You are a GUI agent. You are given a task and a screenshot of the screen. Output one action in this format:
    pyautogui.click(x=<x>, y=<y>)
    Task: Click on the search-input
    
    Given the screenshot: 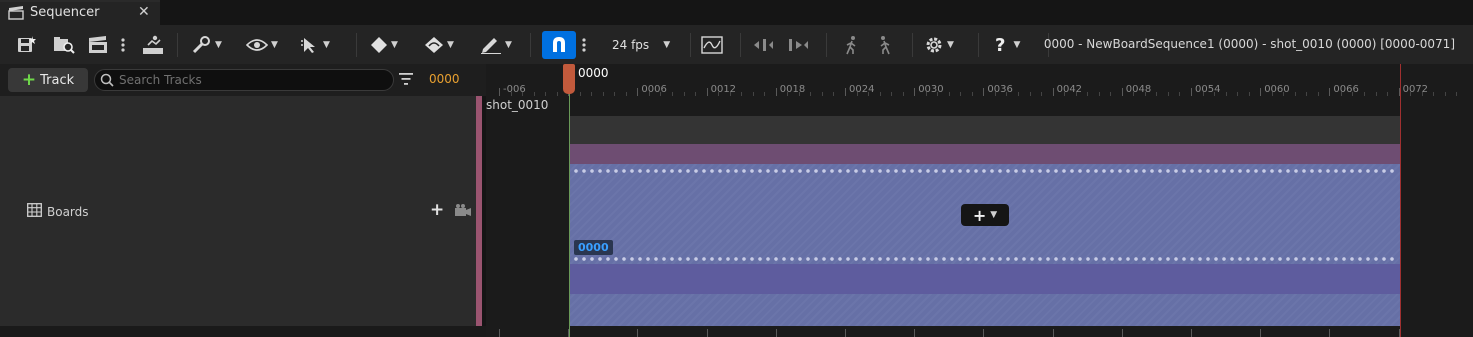 What is the action you would take?
    pyautogui.click(x=249, y=80)
    